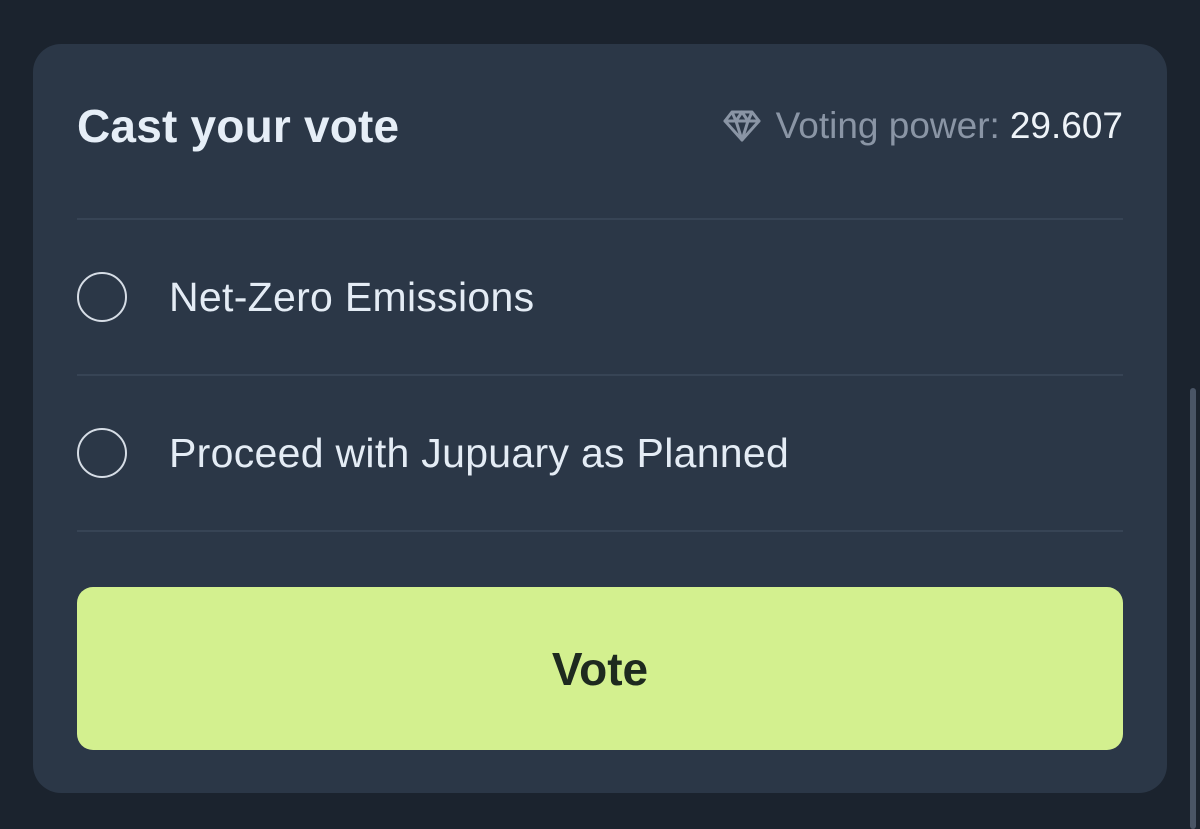 The image size is (1200, 829). I want to click on option-label: Proceed with Jupuary as Planned, so click(479, 452).